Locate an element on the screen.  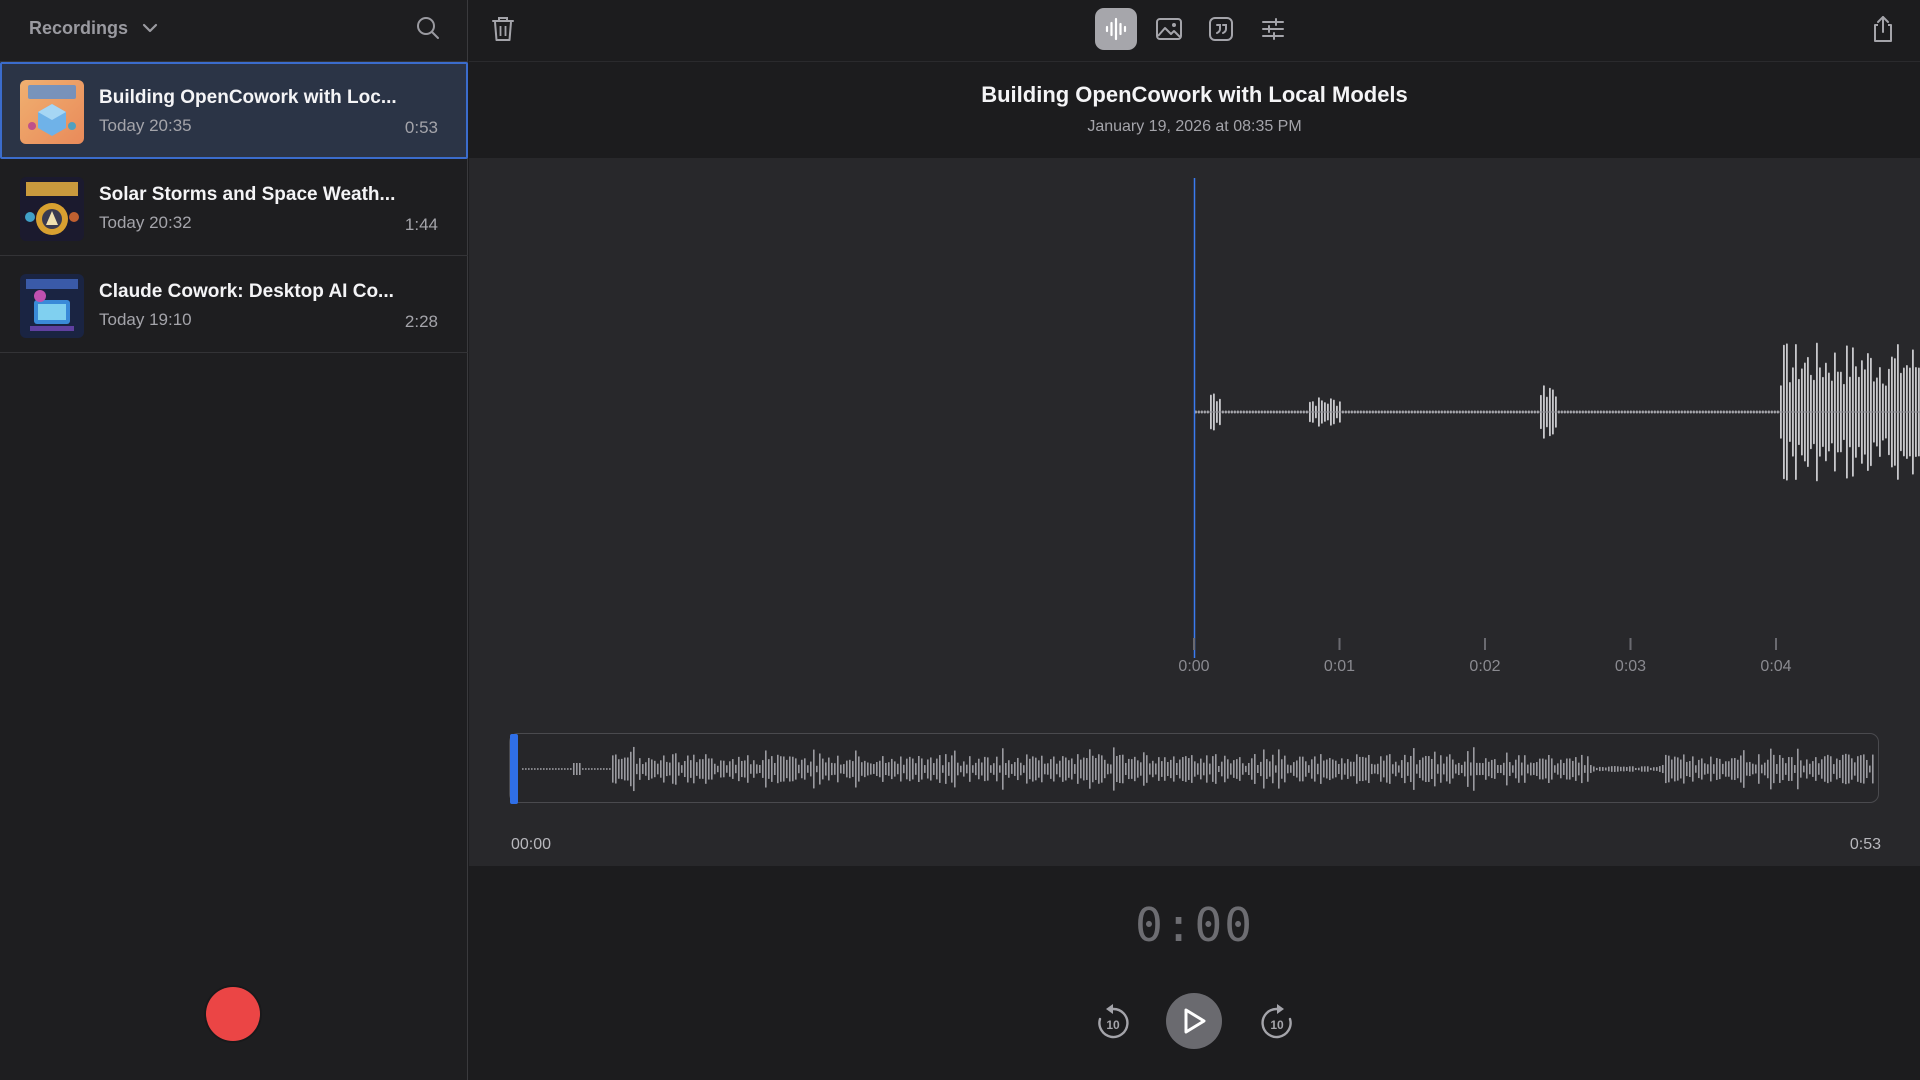
skip-back-10-icon: 10 is located at coordinates (1113, 1021).